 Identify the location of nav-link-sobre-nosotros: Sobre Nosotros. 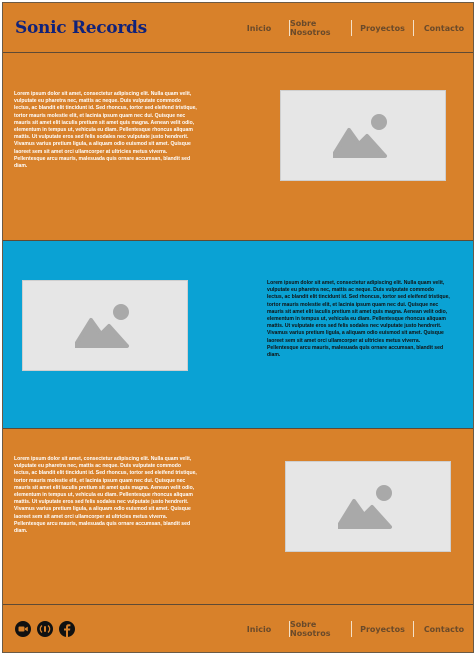
(320, 28).